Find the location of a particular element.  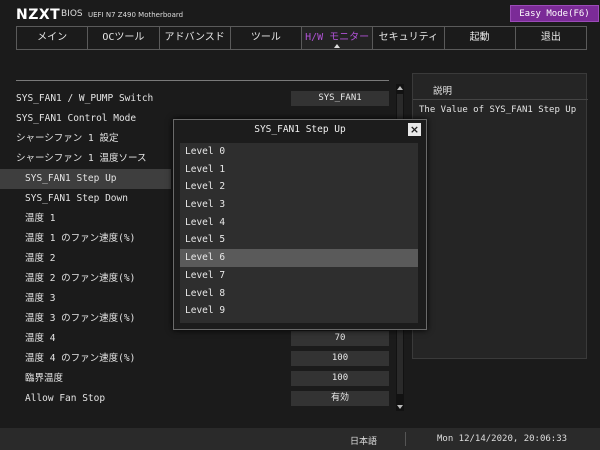

setting-label: 温度 2 is located at coordinates (40, 258).